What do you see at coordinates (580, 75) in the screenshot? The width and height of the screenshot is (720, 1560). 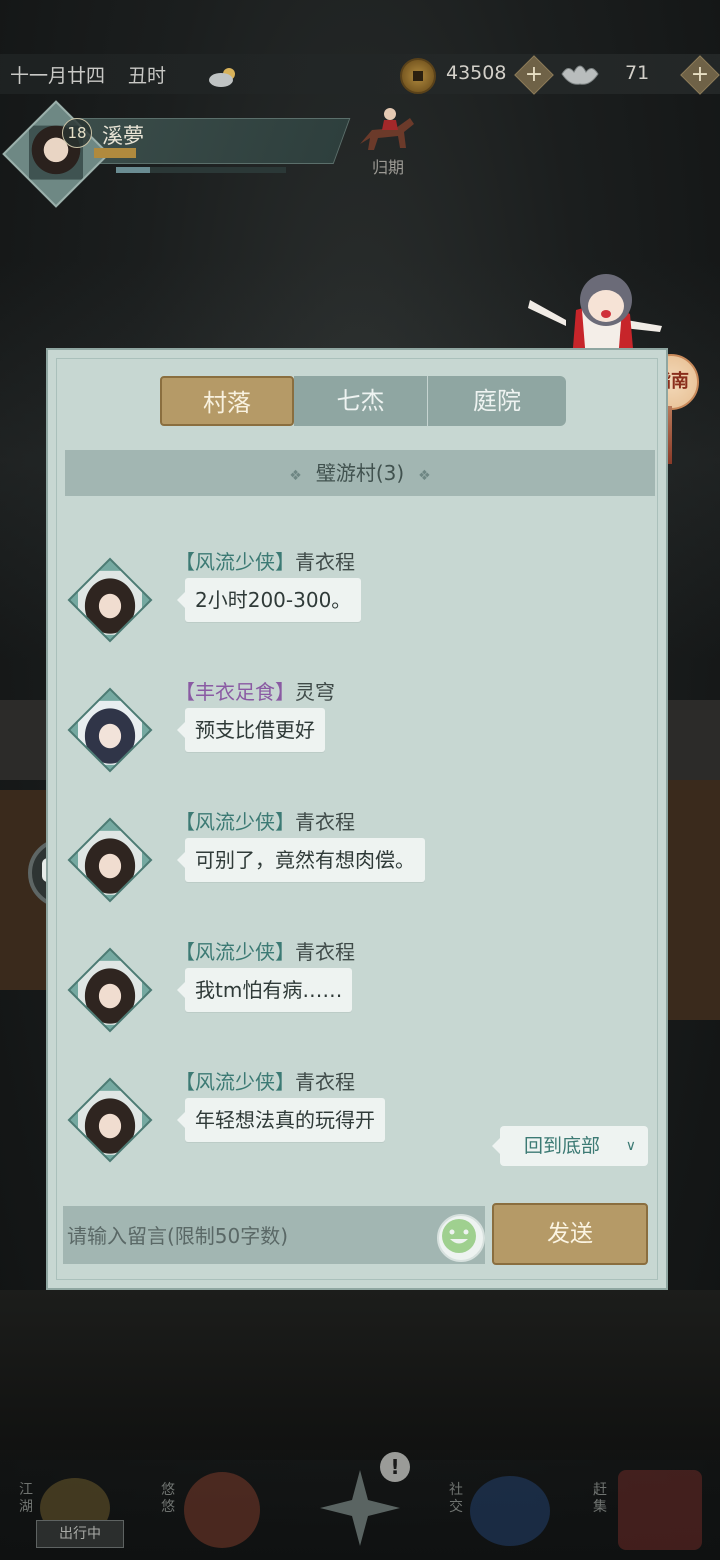 I see `silver-ingot-icon` at bounding box center [580, 75].